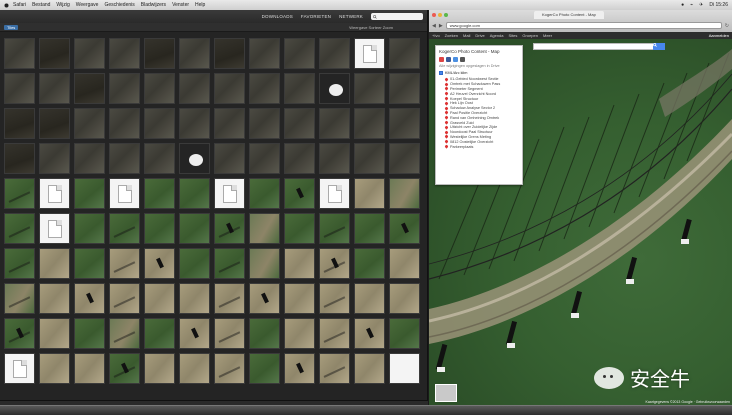 This screenshot has height=415, width=732. I want to click on wifi-icon: ⌁, so click(691, 5).